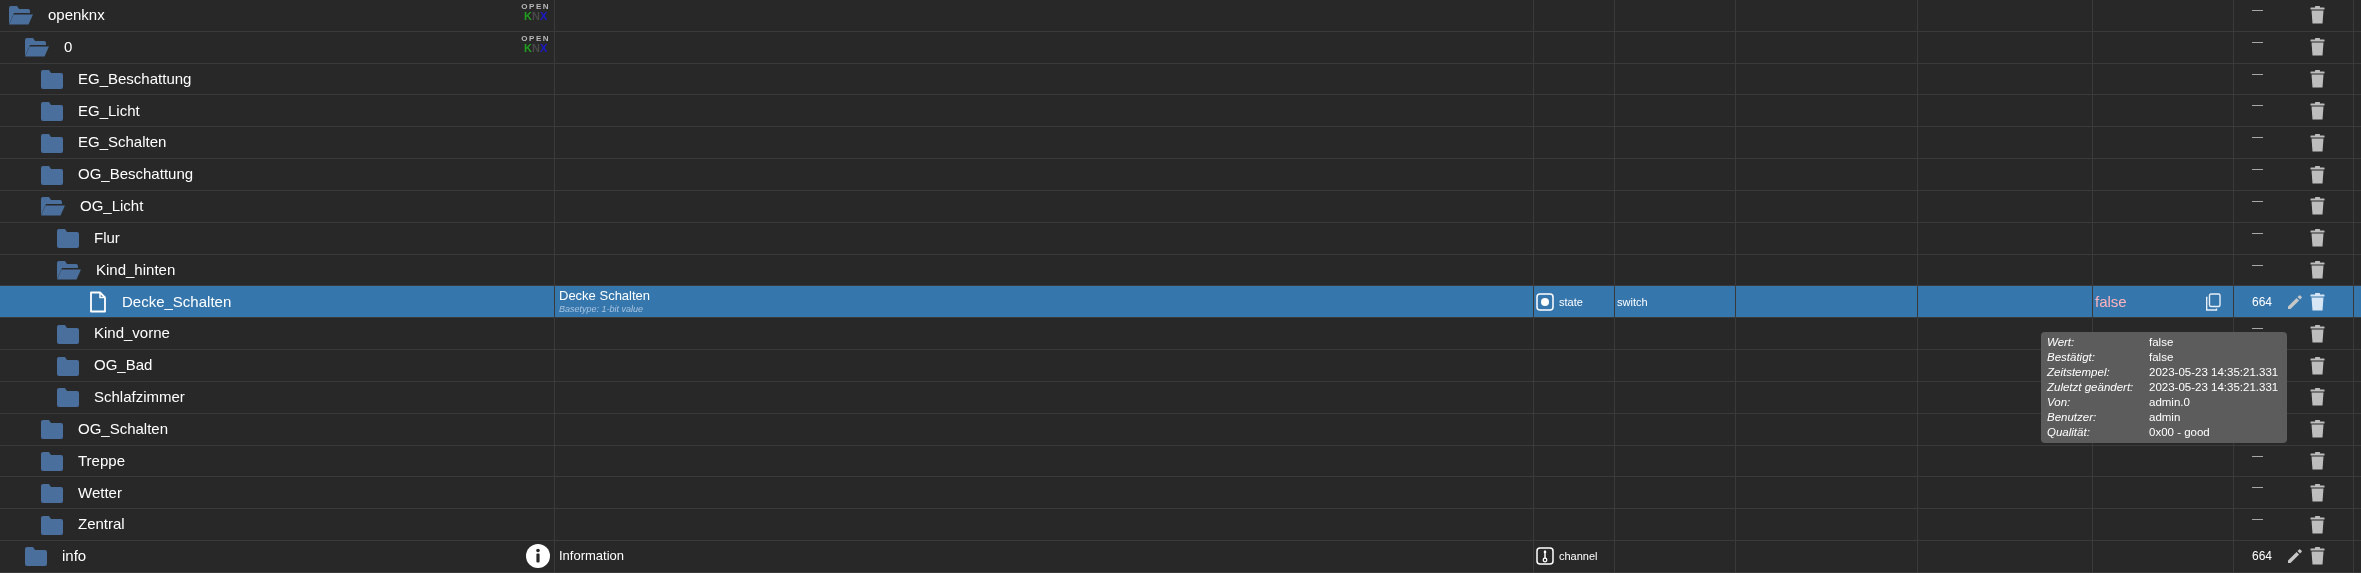  What do you see at coordinates (605, 296) in the screenshot?
I see `object-description: Decke Schalten` at bounding box center [605, 296].